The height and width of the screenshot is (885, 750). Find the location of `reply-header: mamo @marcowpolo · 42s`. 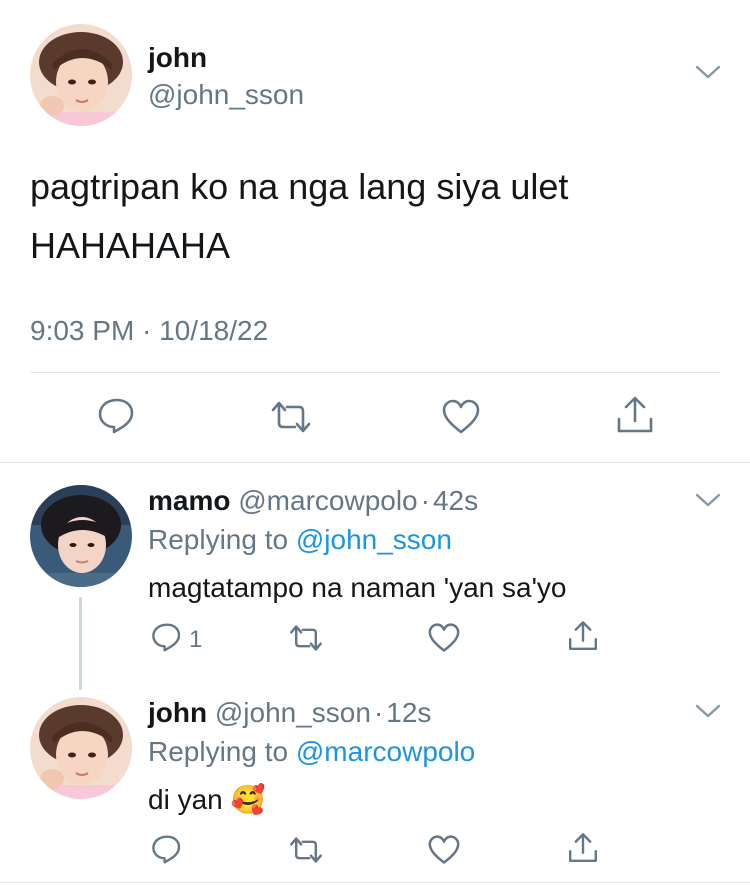

reply-header: mamo @marcowpolo · 42s is located at coordinates (313, 501).